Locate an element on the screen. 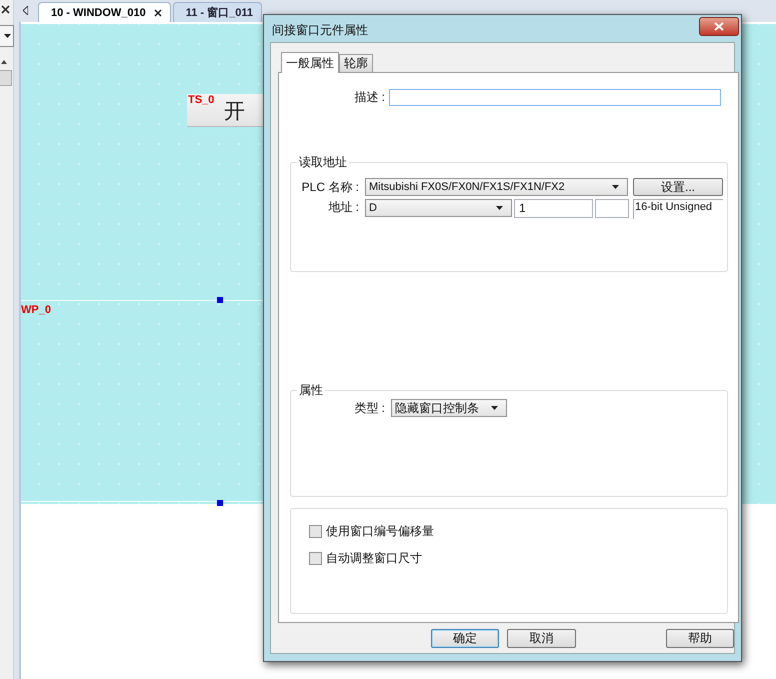 This screenshot has height=679, width=776. editor-tab: 11 - 窗口_011 is located at coordinates (217, 12).